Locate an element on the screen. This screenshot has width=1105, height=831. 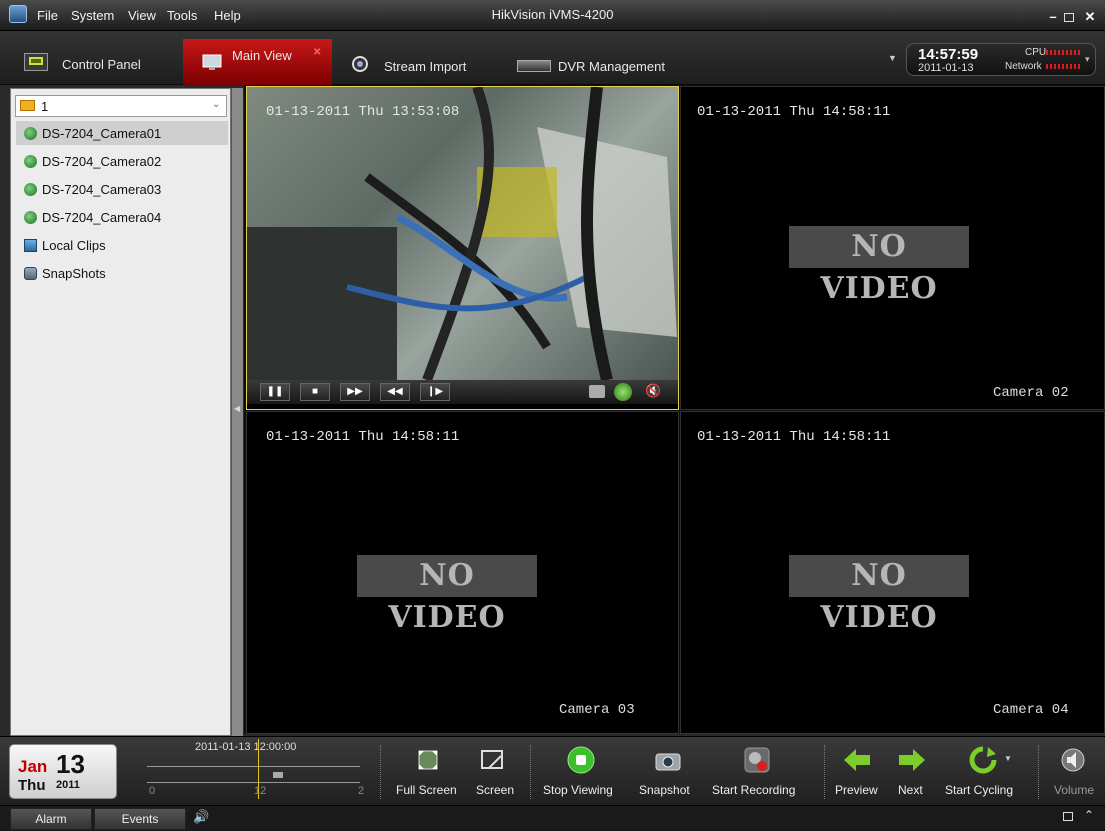
audio-icon: 🔇 is located at coordinates (653, 391).